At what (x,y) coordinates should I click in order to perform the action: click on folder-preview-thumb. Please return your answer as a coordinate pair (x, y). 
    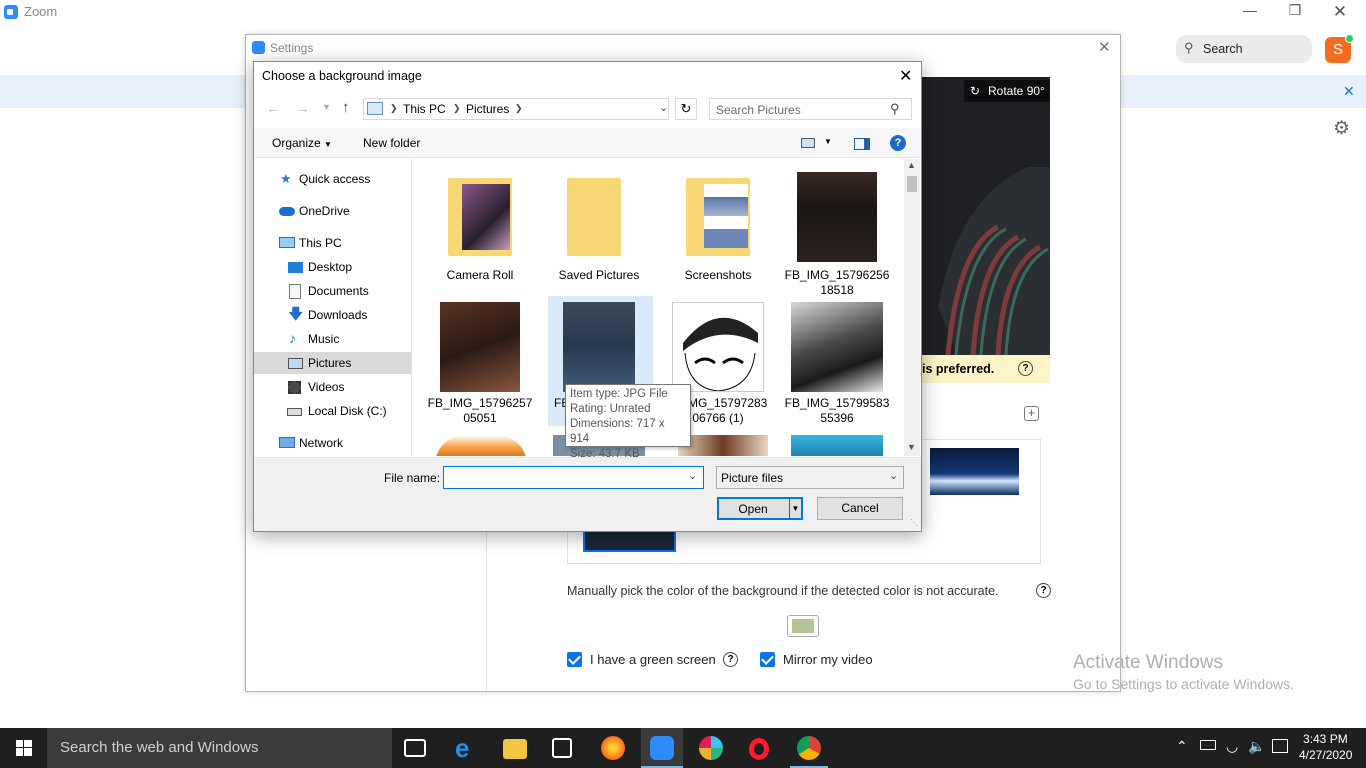
    Looking at the image, I should click on (726, 216).